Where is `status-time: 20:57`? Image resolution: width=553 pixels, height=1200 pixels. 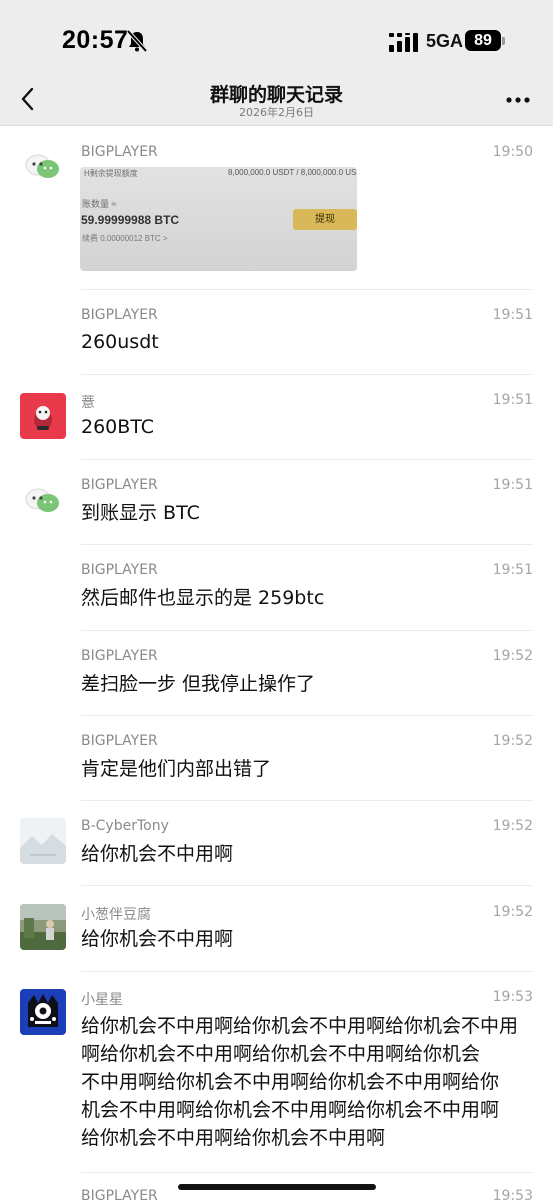 status-time: 20:57 is located at coordinates (95, 40).